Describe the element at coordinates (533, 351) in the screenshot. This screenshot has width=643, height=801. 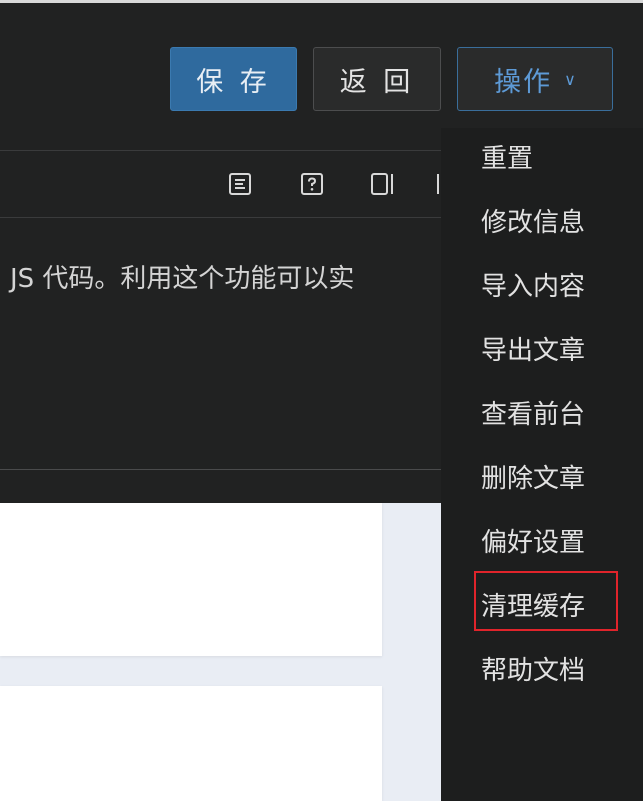
I see `menu-item-export-article: 导出文章` at that location.